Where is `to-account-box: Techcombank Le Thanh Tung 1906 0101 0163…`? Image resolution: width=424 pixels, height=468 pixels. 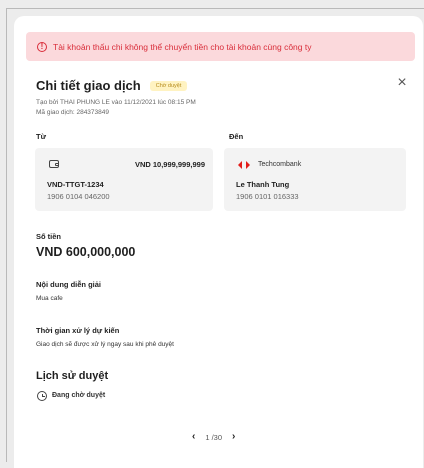
to-account-box: Techcombank Le Thanh Tung 1906 0101 0163… is located at coordinates (315, 179).